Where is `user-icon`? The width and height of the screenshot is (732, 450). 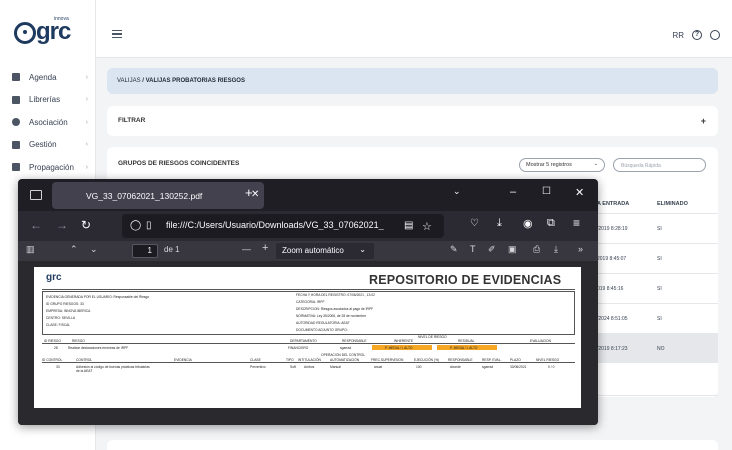
user-icon is located at coordinates (715, 35).